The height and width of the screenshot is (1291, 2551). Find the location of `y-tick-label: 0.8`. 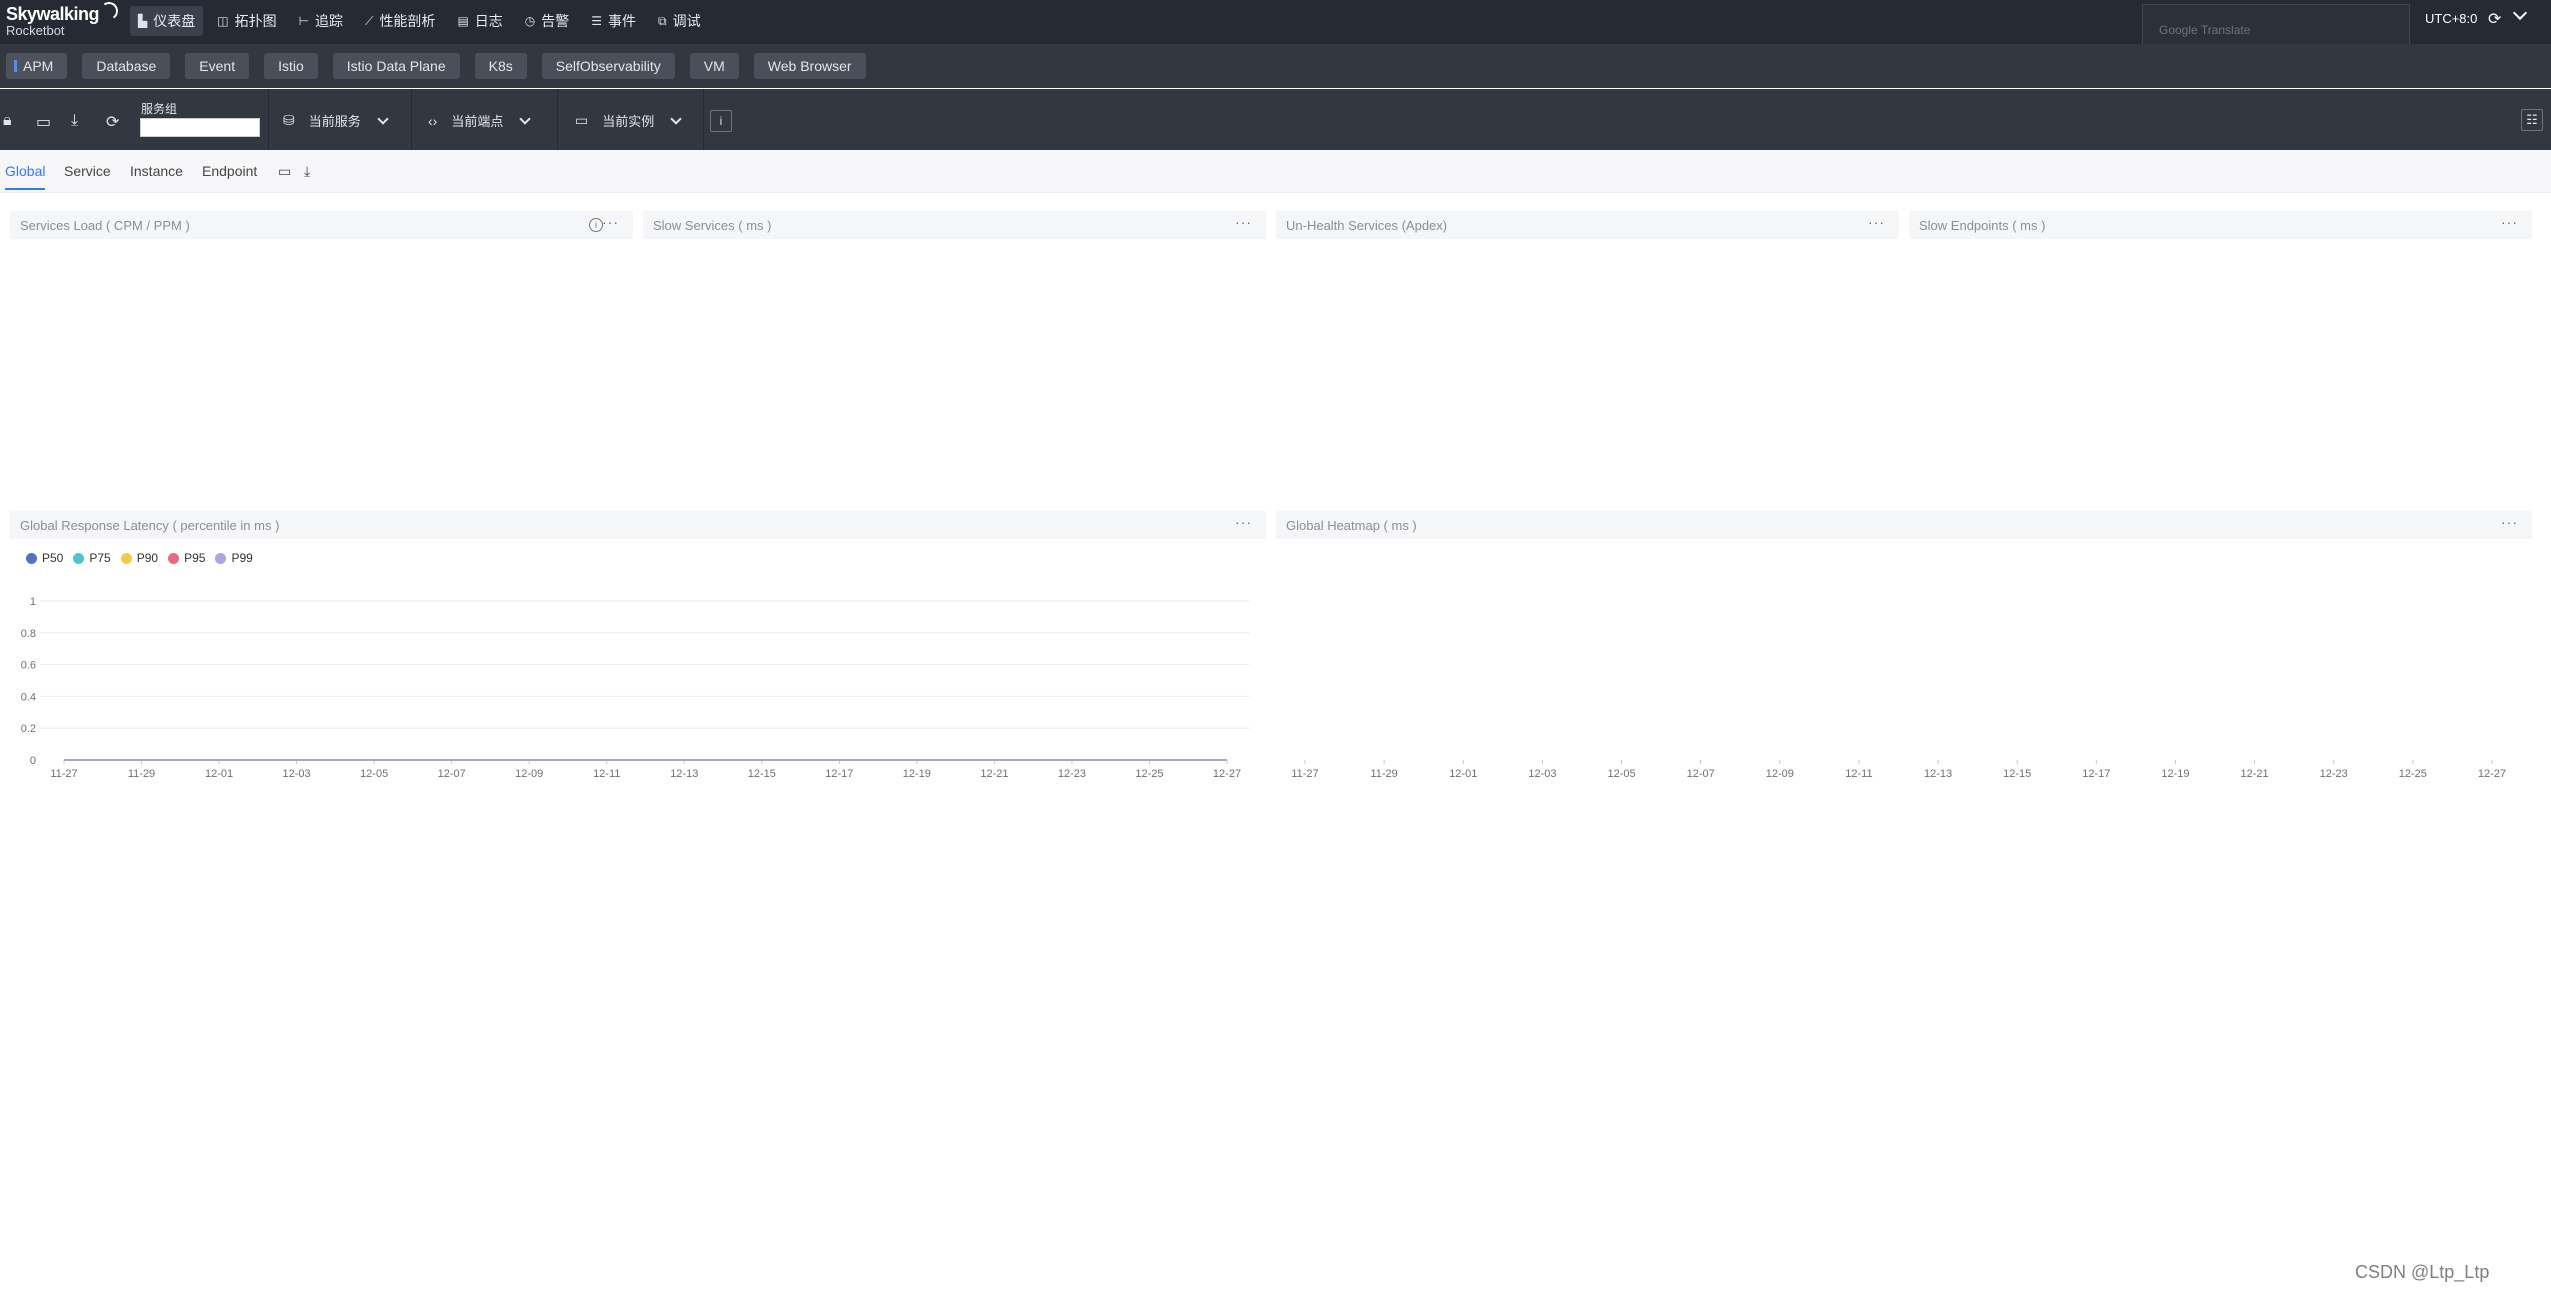

y-tick-label: 0.8 is located at coordinates (28, 634).